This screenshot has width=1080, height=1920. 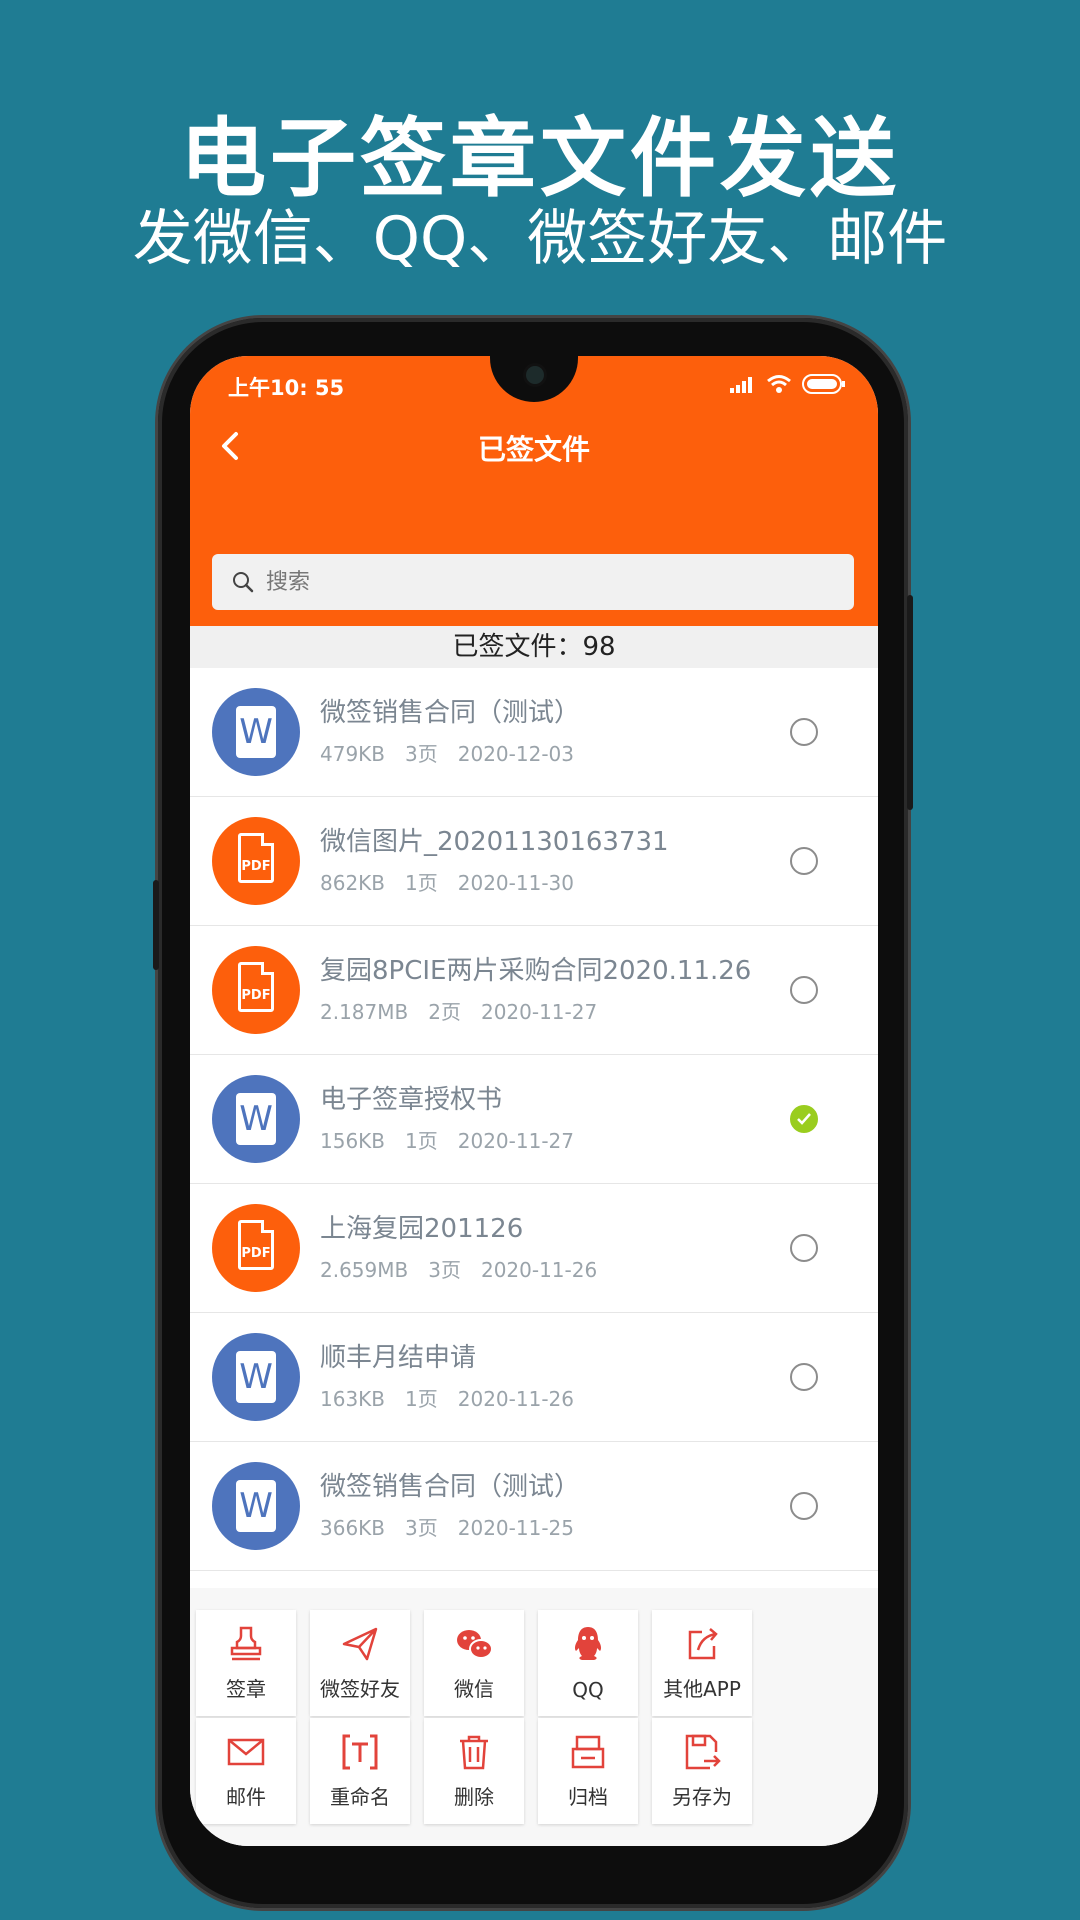 I want to click on wifi-icon, so click(x=779, y=384).